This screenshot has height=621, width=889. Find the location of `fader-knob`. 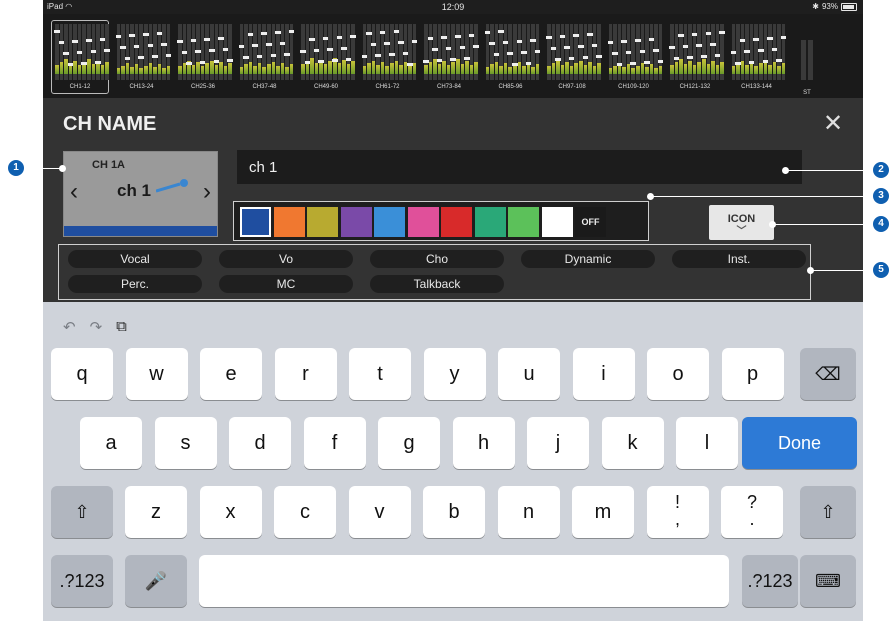

fader-knob is located at coordinates (414, 41).